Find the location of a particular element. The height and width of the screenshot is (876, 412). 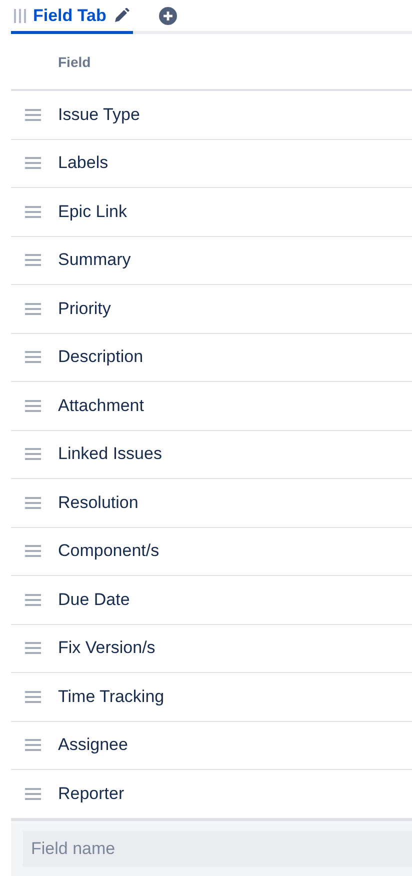

table-cell: Labels is located at coordinates (83, 163).